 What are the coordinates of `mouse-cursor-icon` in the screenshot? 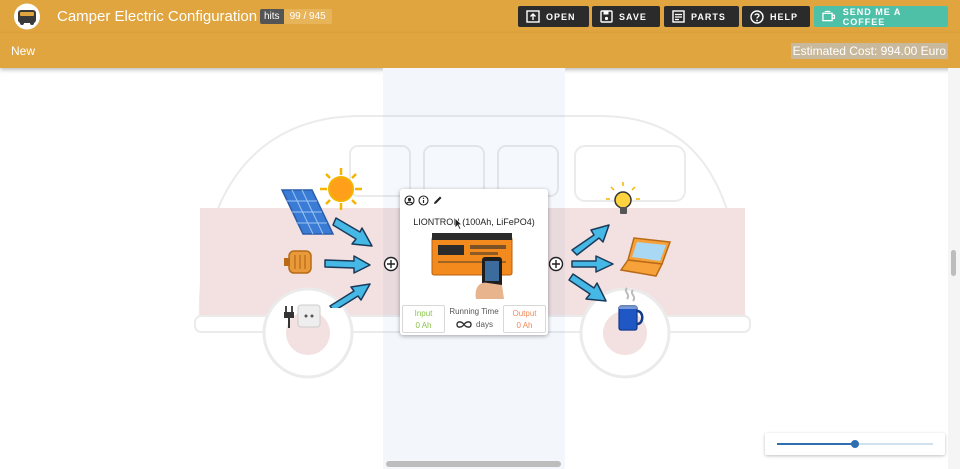 It's located at (458, 223).